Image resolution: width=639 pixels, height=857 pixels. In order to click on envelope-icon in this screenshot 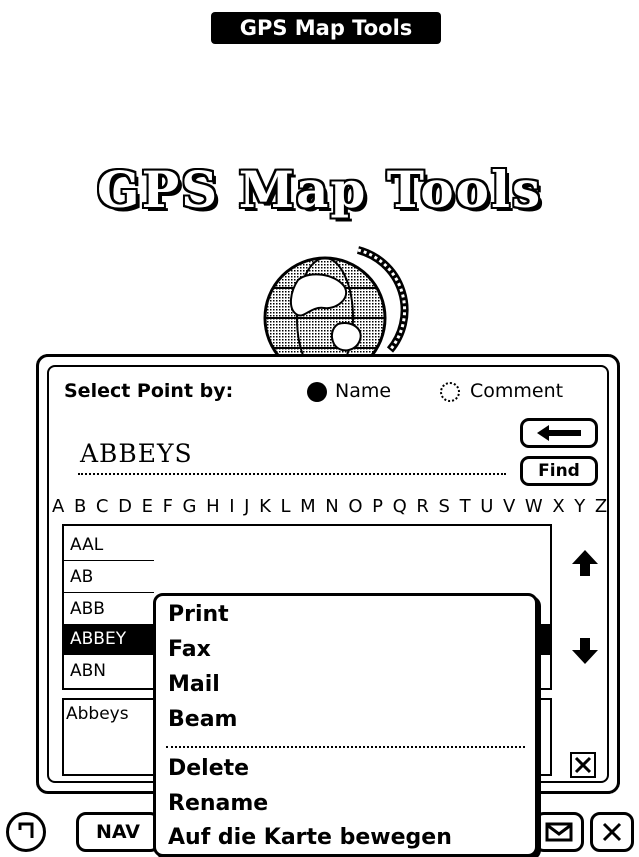, I will do `click(559, 832)`.